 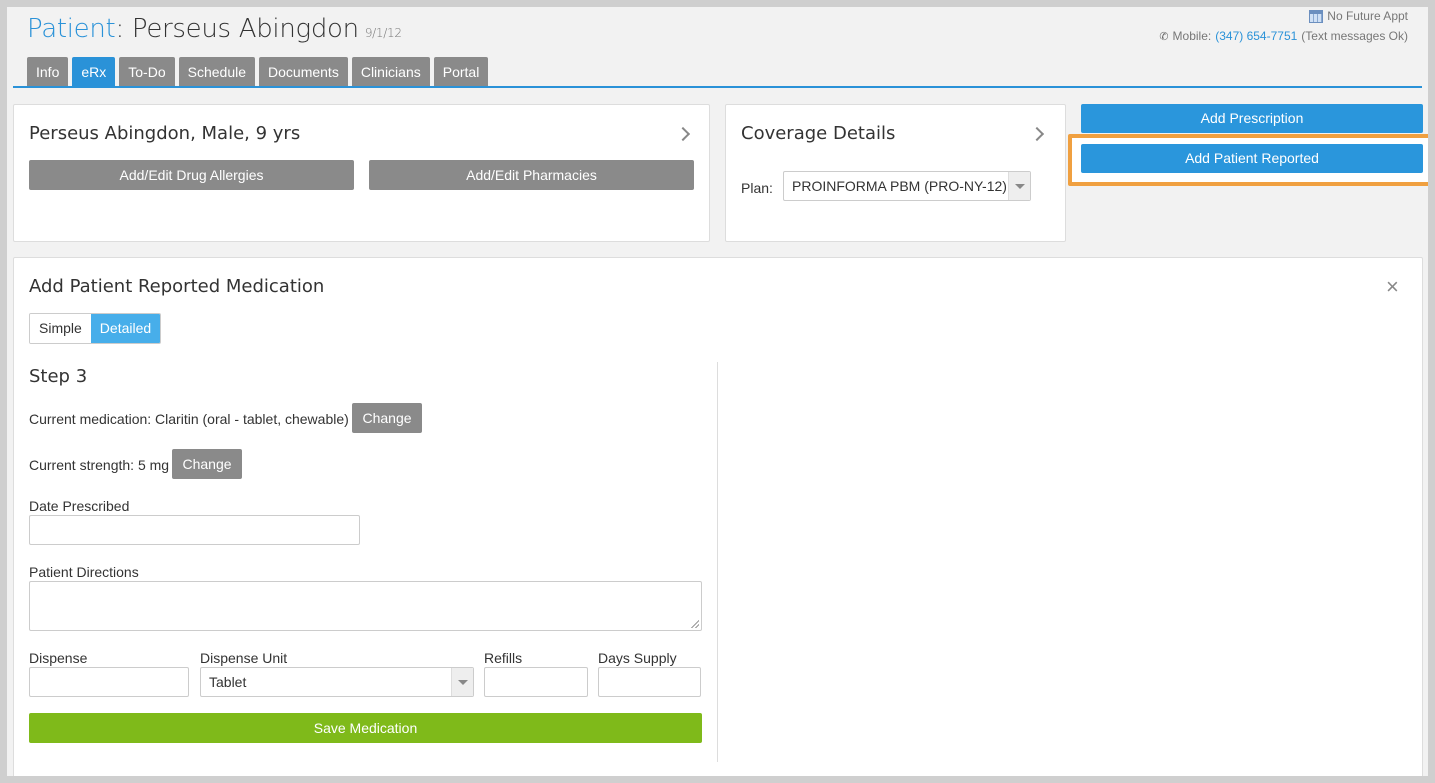 I want to click on panel-title: Add Patient Reported Medication, so click(x=177, y=286).